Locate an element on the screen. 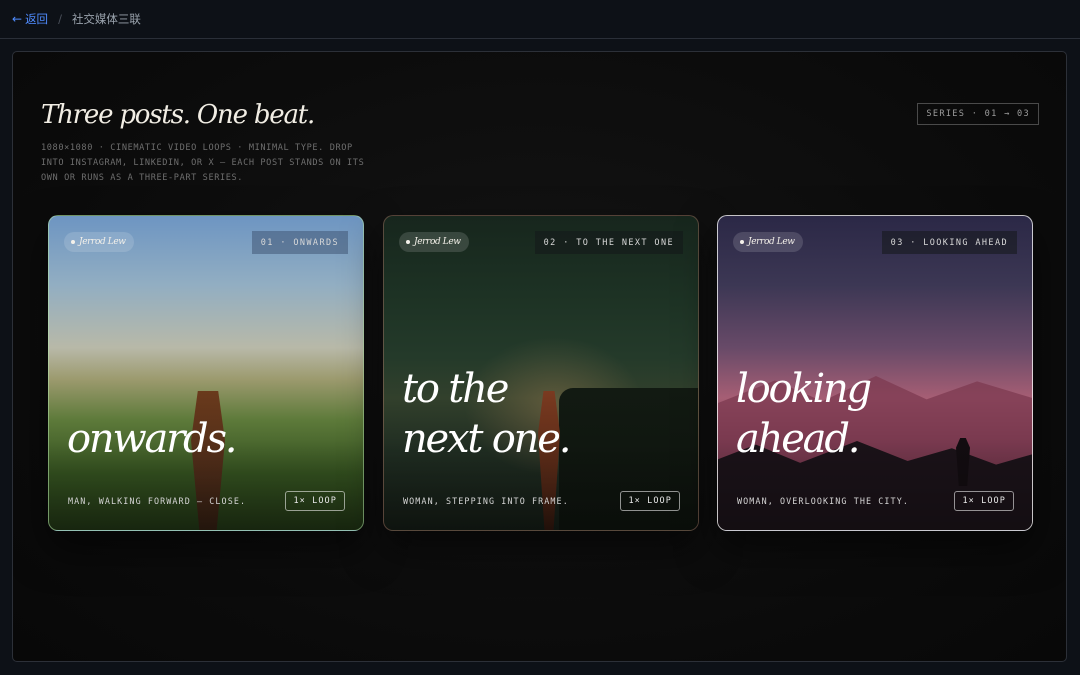 This screenshot has width=1080, height=675. post-title: onwards. is located at coordinates (152, 439).